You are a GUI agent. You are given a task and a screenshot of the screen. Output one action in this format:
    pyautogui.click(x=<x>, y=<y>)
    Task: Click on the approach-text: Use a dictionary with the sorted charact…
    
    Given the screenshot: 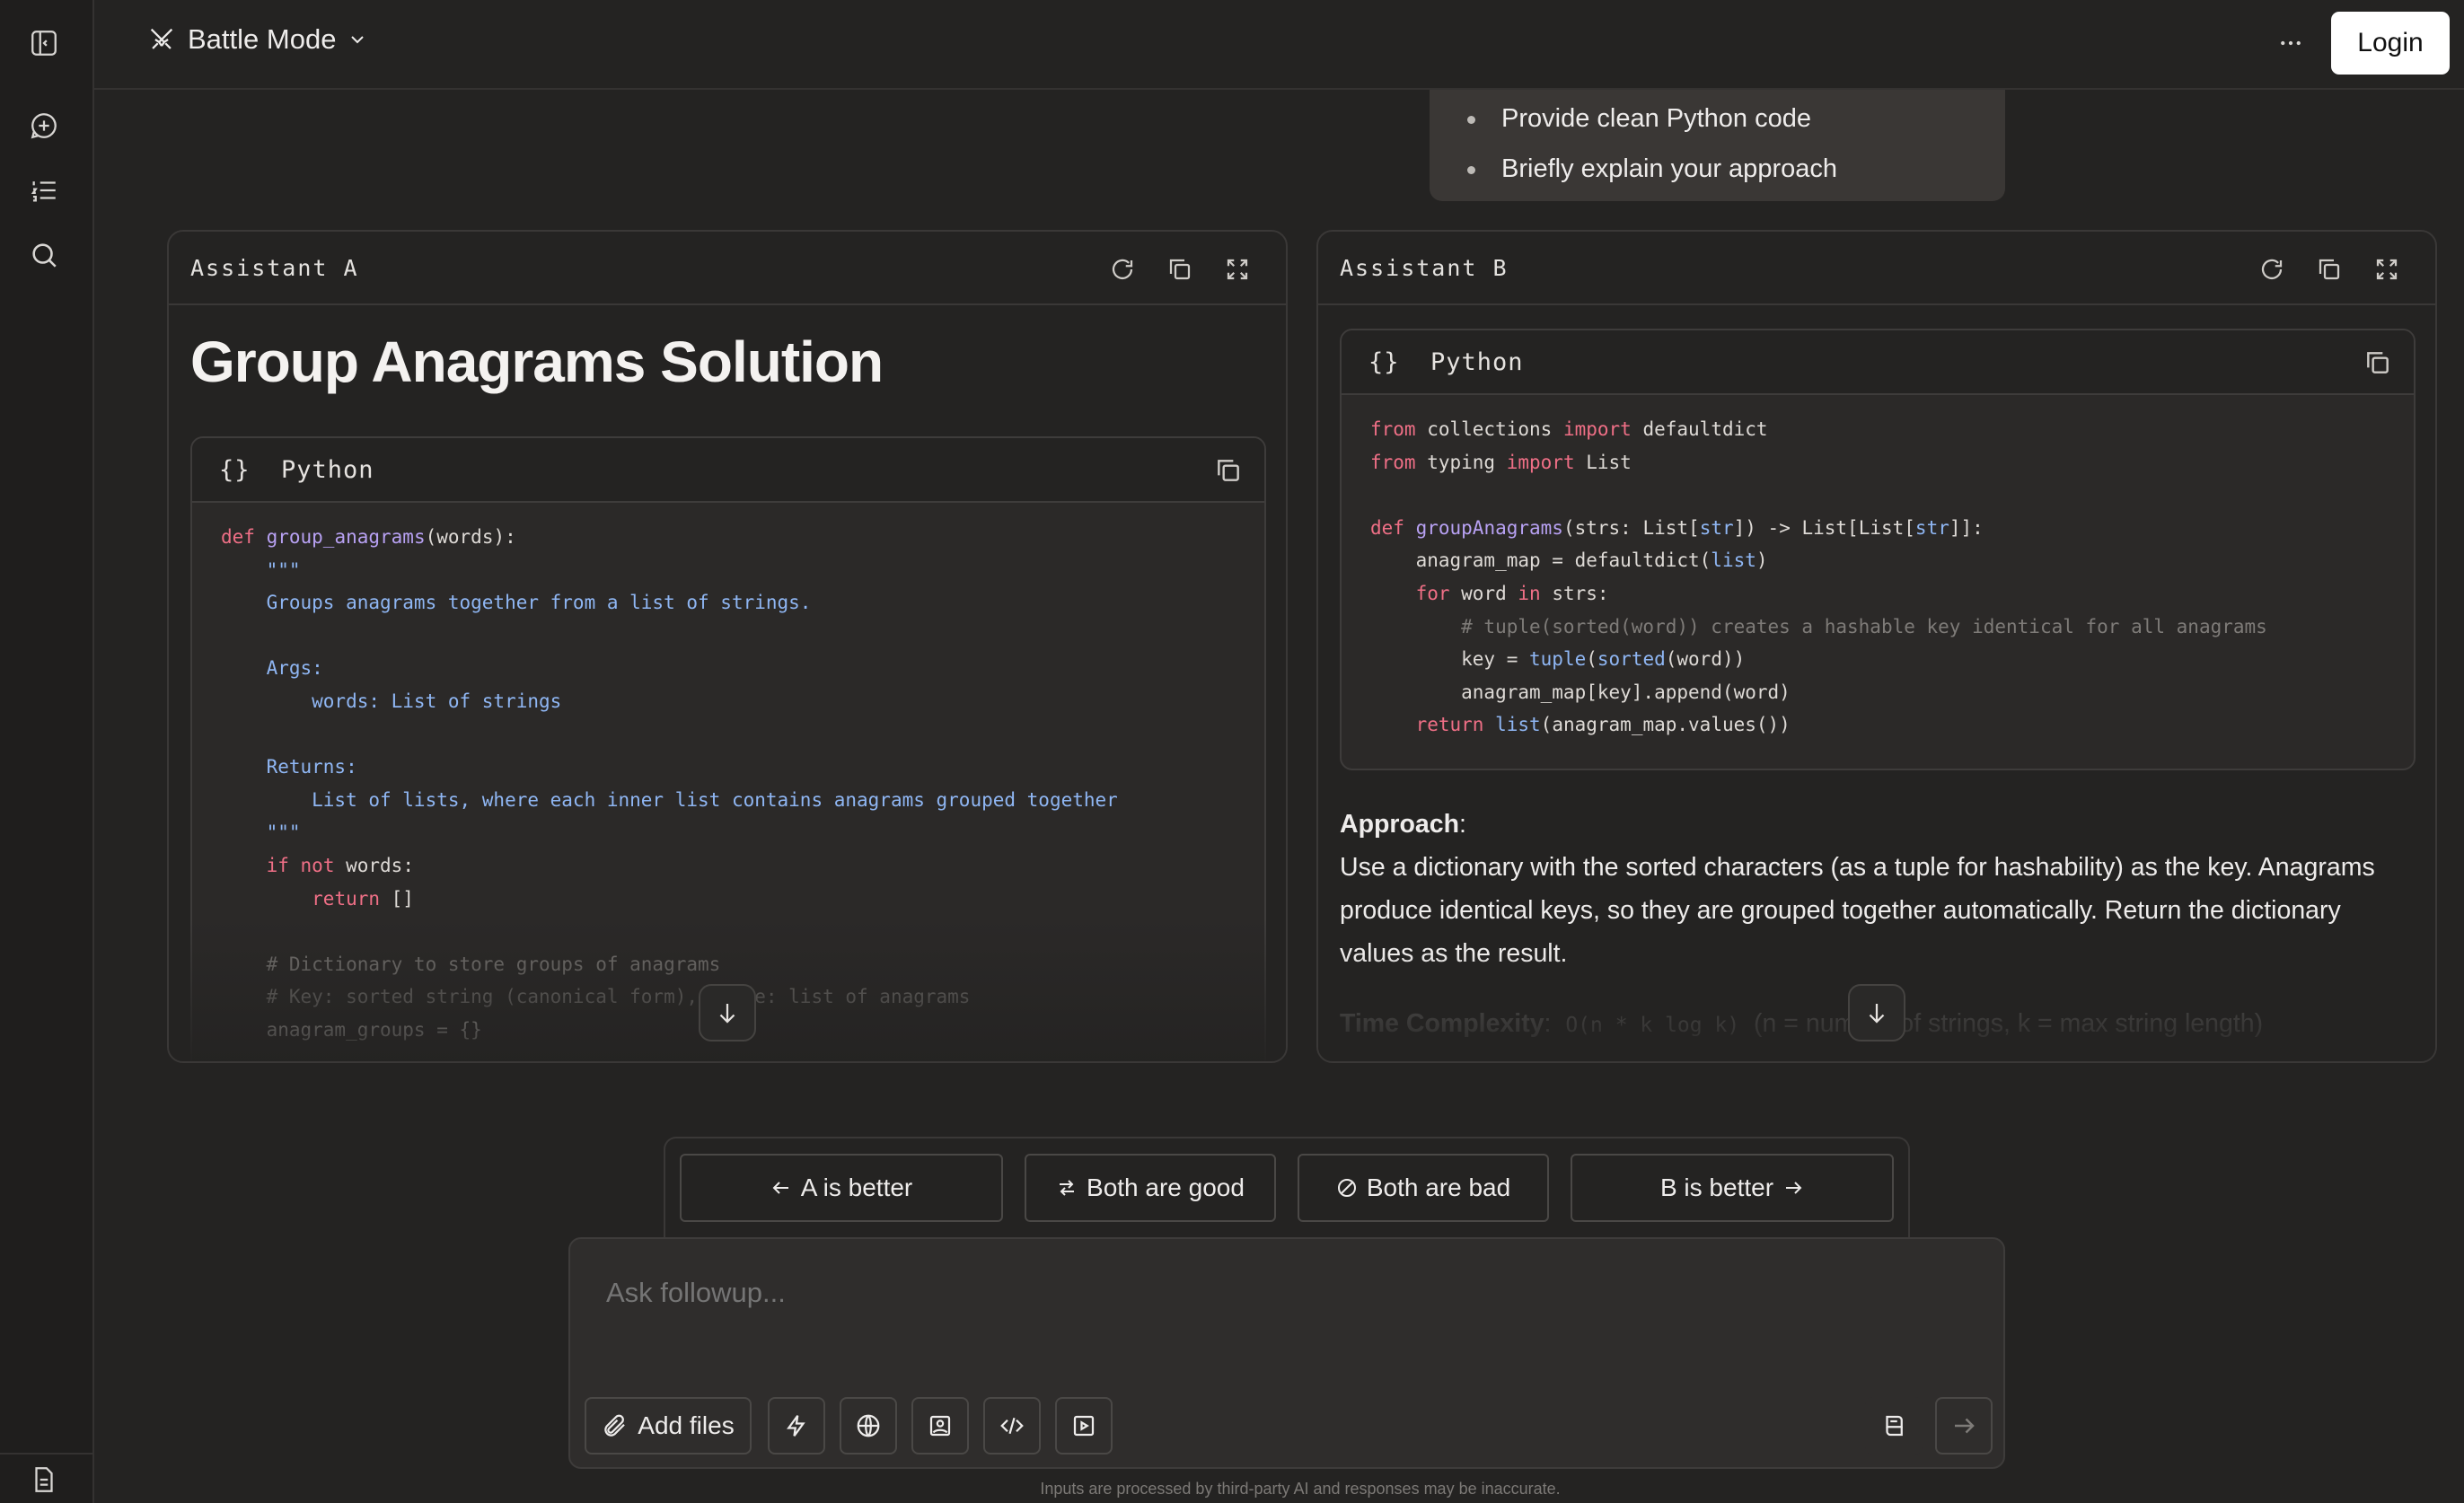 What is the action you would take?
    pyautogui.click(x=1857, y=910)
    